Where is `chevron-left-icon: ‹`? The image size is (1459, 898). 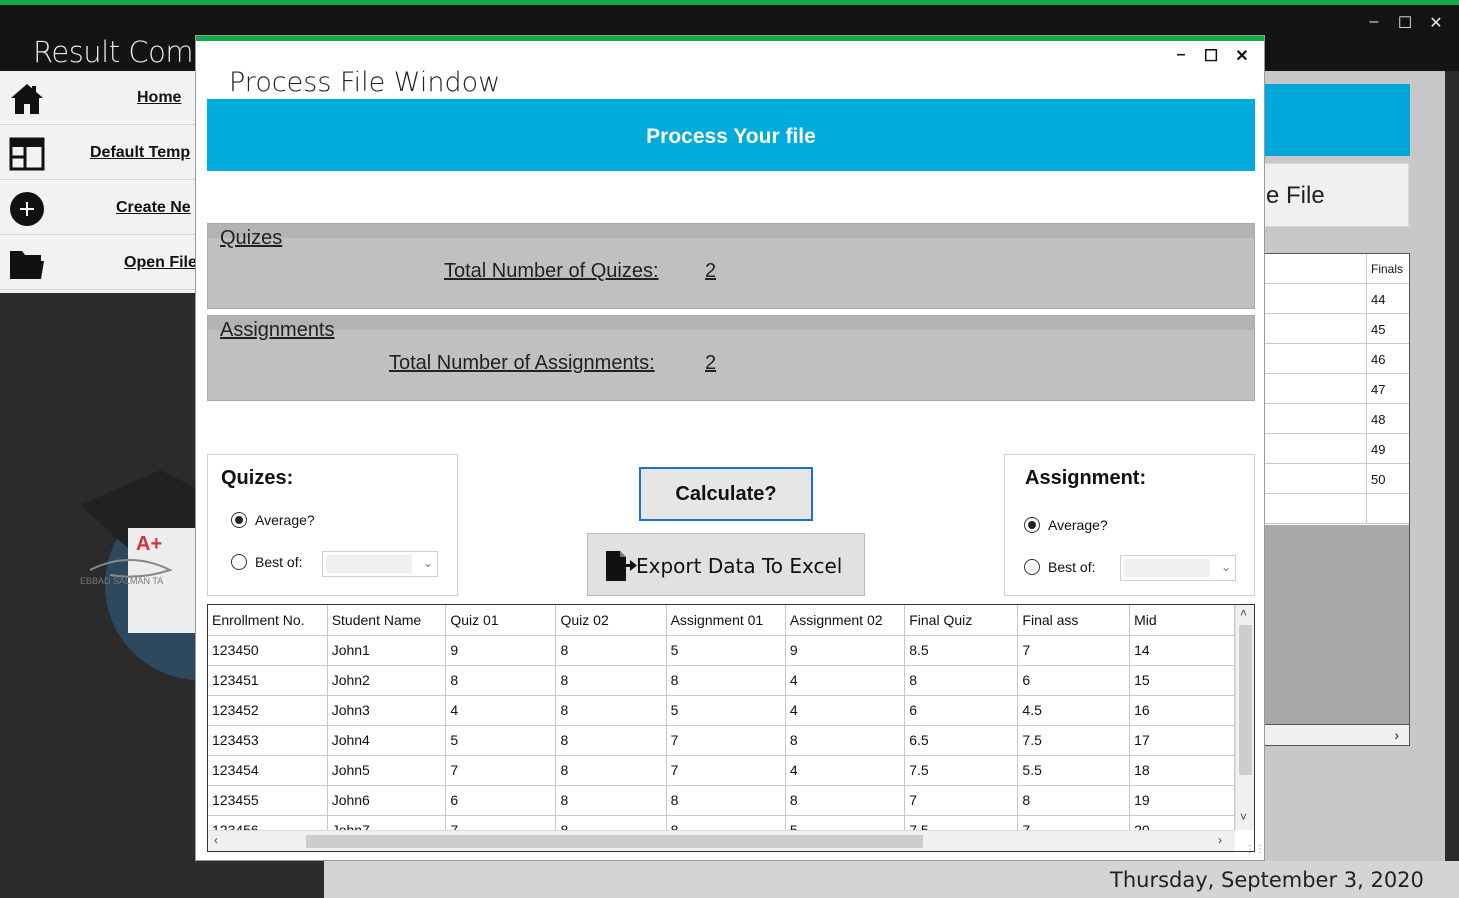
chevron-left-icon: ‹ is located at coordinates (216, 840).